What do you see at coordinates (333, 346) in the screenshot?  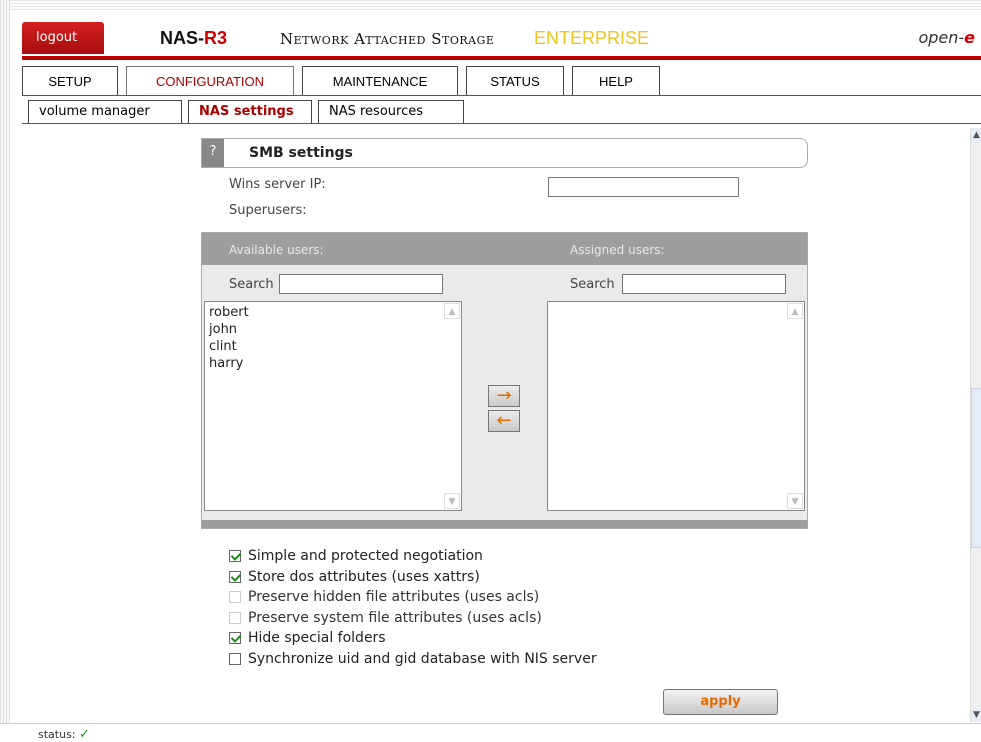 I see `list-item: clint` at bounding box center [333, 346].